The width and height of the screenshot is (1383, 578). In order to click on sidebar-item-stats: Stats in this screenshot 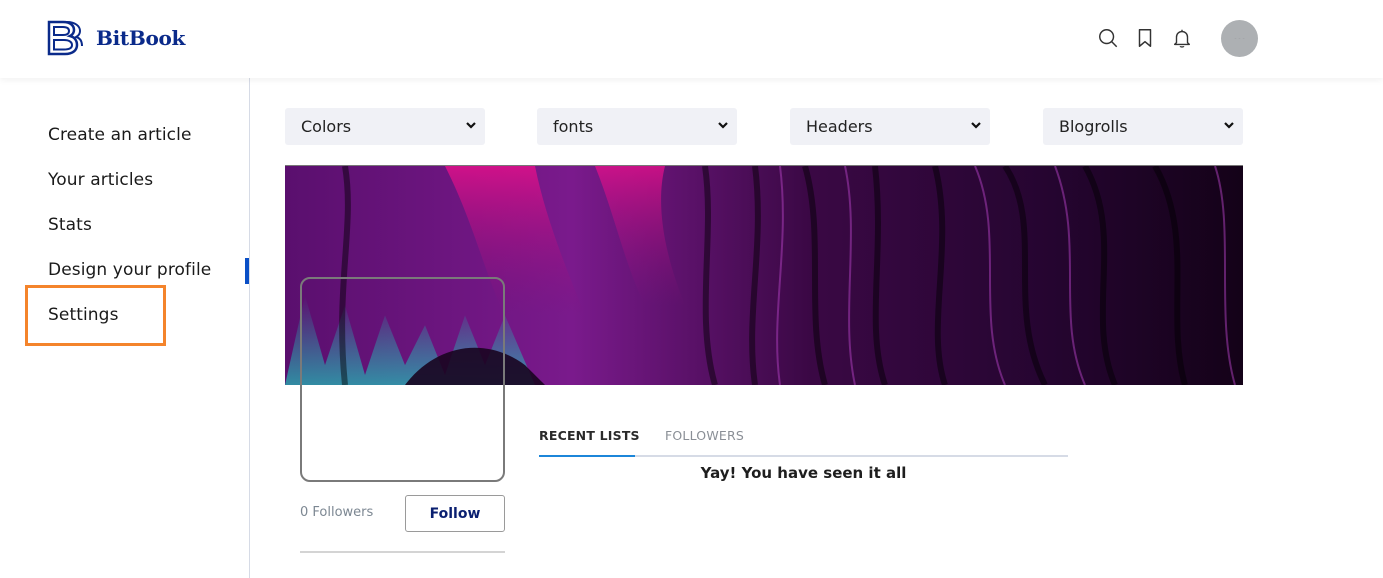, I will do `click(70, 225)`.